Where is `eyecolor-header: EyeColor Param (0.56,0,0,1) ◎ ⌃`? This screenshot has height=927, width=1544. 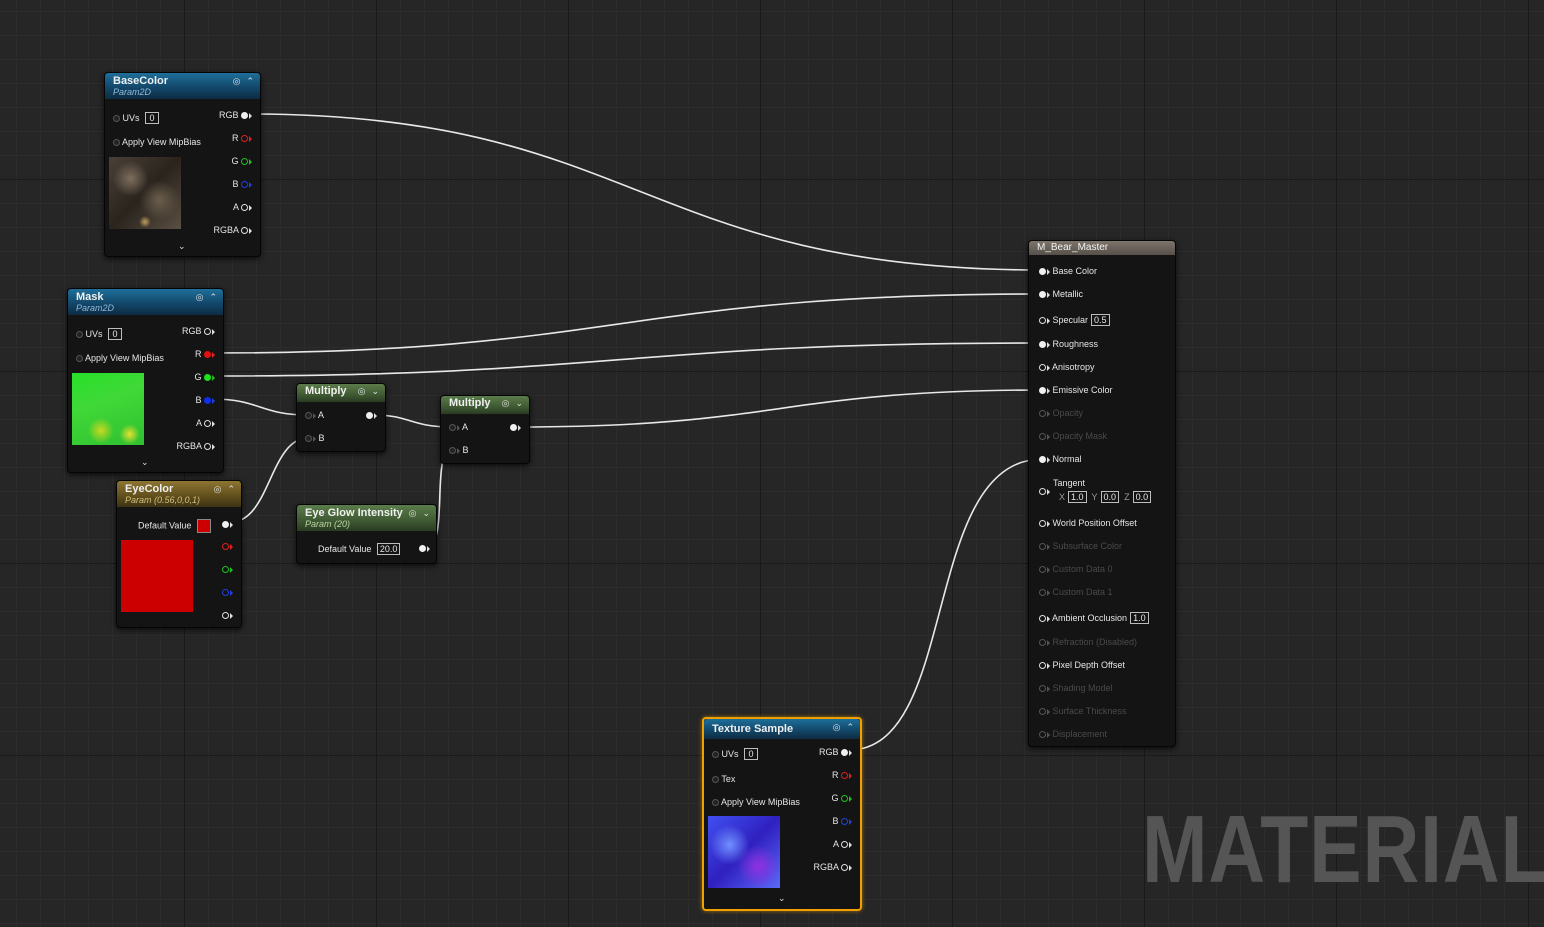
eyecolor-header: EyeColor Param (0.56,0,0,1) ◎ ⌃ is located at coordinates (179, 494).